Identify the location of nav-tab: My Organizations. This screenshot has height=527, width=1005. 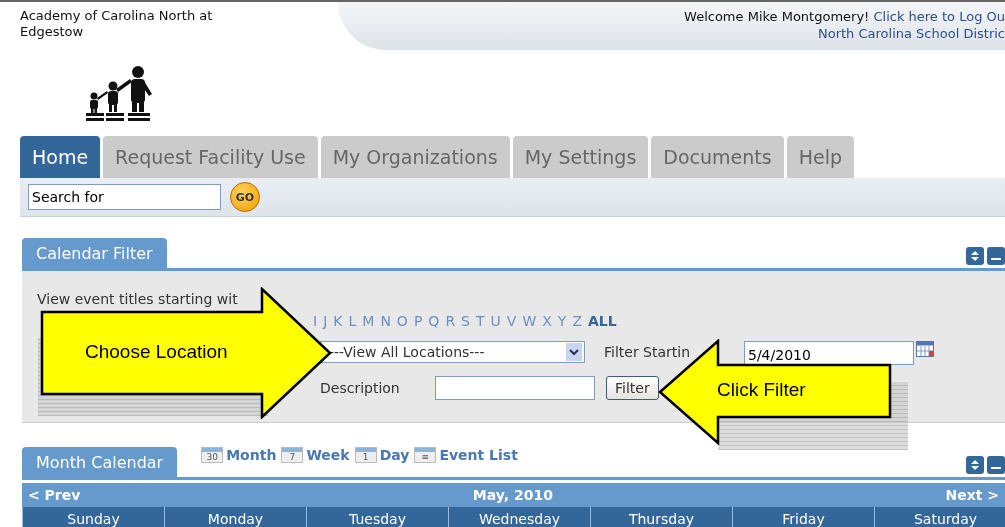
(415, 157).